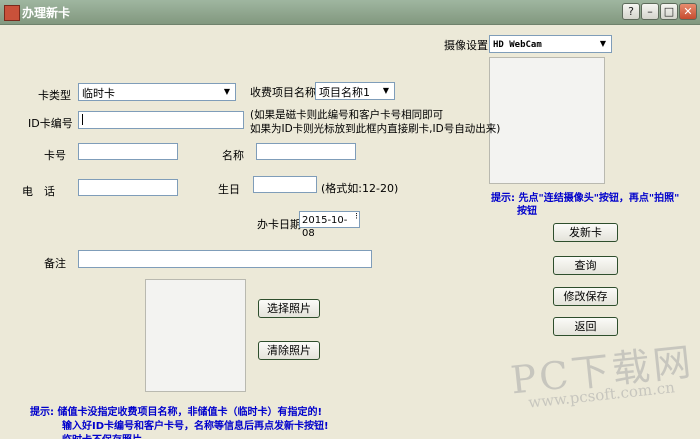 The height and width of the screenshot is (439, 700). Describe the element at coordinates (157, 92) in the screenshot. I see `card-type-select: 临时卡 ▼` at that location.